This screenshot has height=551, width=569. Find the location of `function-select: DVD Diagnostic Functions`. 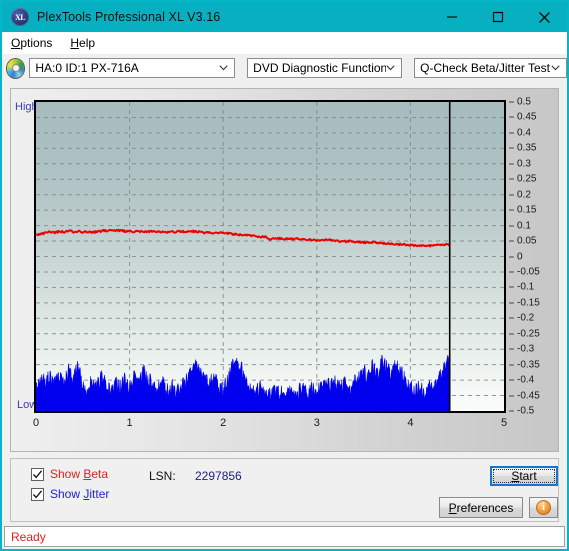

function-select: DVD Diagnostic Functions is located at coordinates (325, 68).